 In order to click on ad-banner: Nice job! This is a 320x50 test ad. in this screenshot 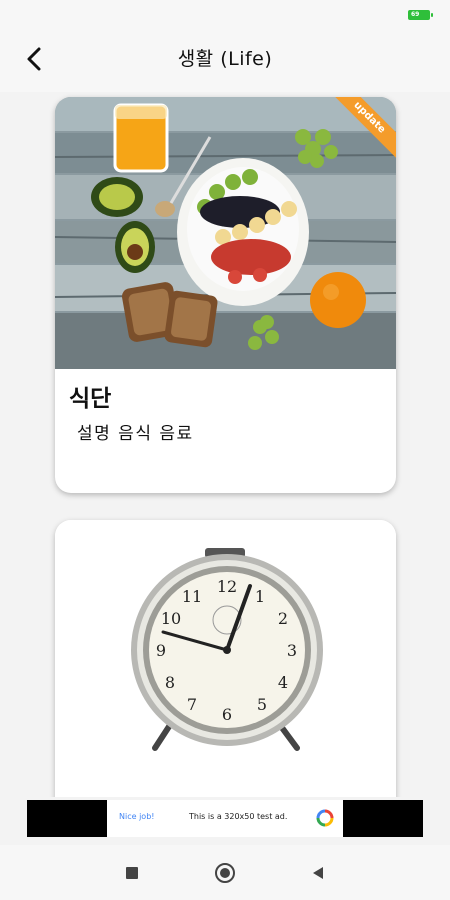, I will do `click(225, 818)`.